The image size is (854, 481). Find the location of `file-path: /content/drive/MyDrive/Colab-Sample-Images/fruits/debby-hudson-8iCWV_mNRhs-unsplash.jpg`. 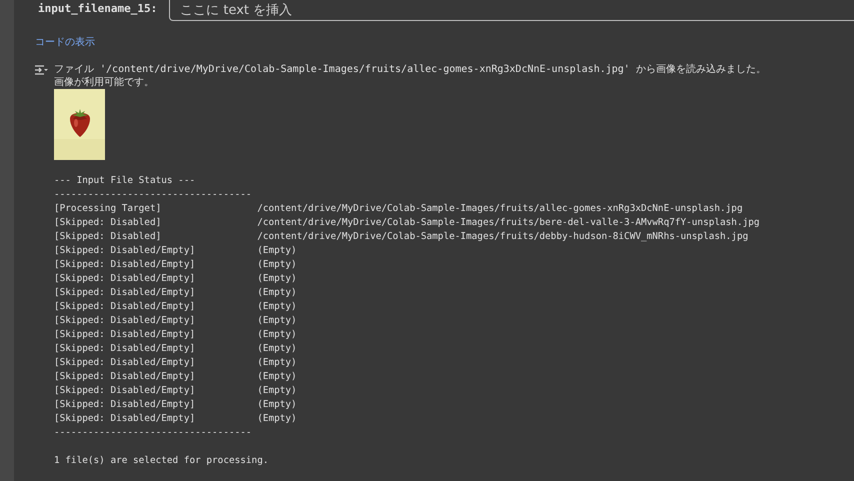

file-path: /content/drive/MyDrive/Colab-Sample-Images/fruits/debby-hudson-8iCWV_mNRhs-unsplash.jpg is located at coordinates (503, 237).